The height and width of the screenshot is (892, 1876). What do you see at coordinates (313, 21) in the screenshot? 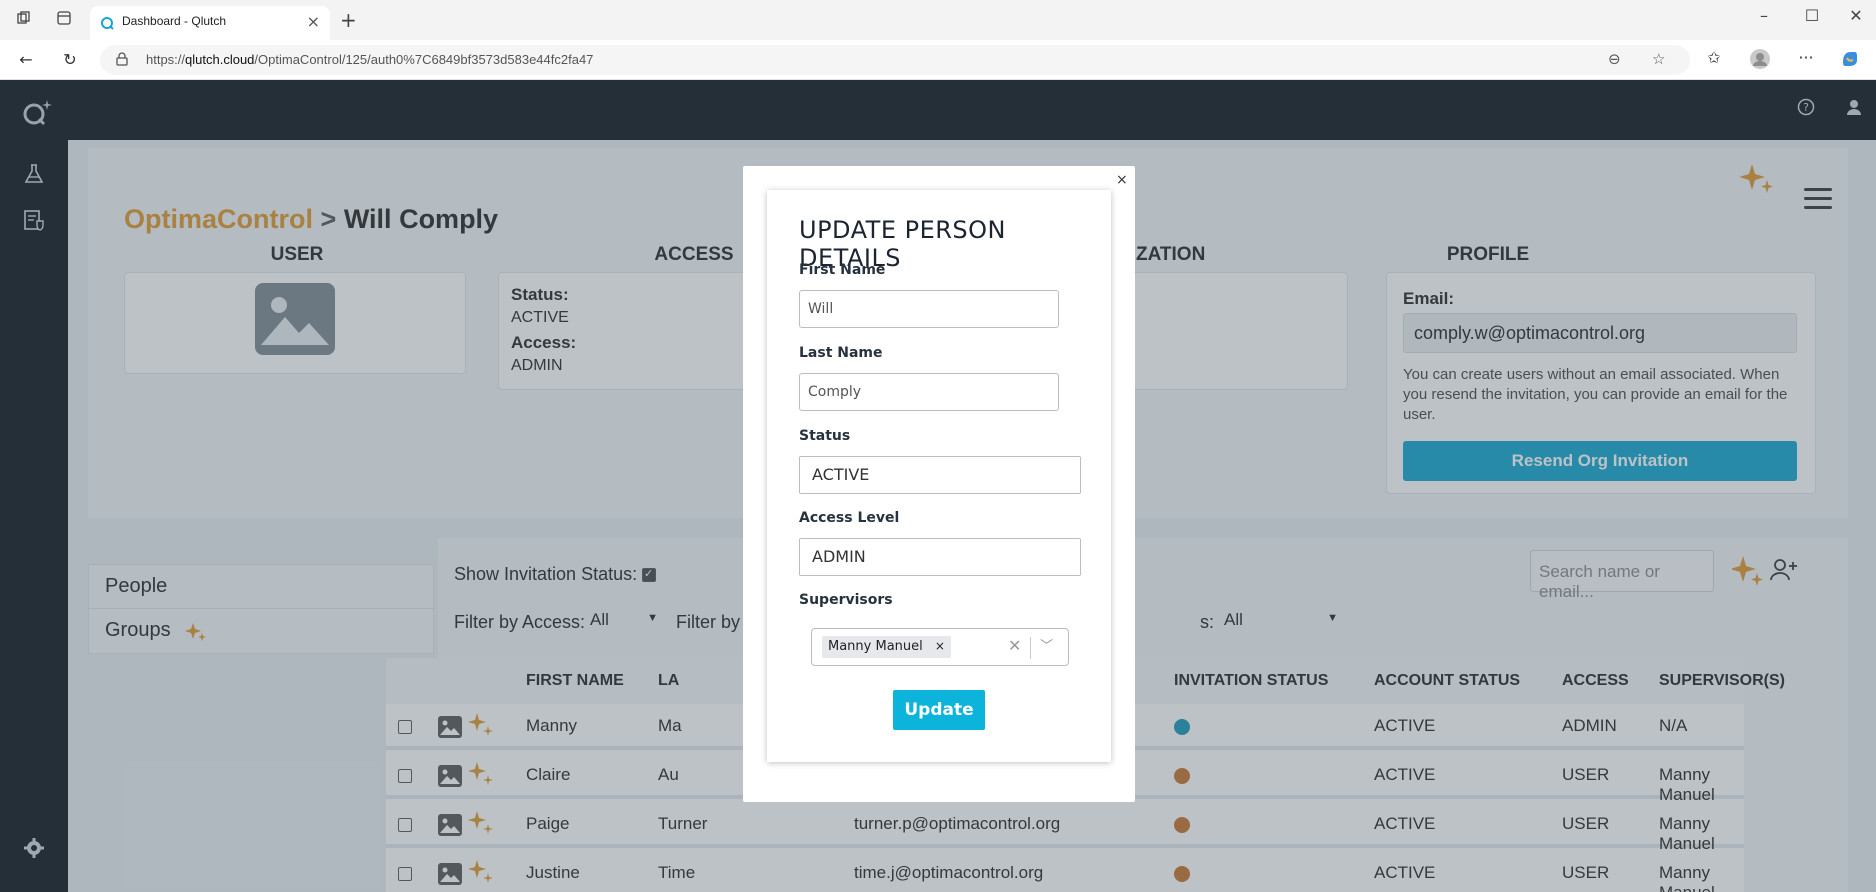
I see `close-tab-icon: ×` at bounding box center [313, 21].